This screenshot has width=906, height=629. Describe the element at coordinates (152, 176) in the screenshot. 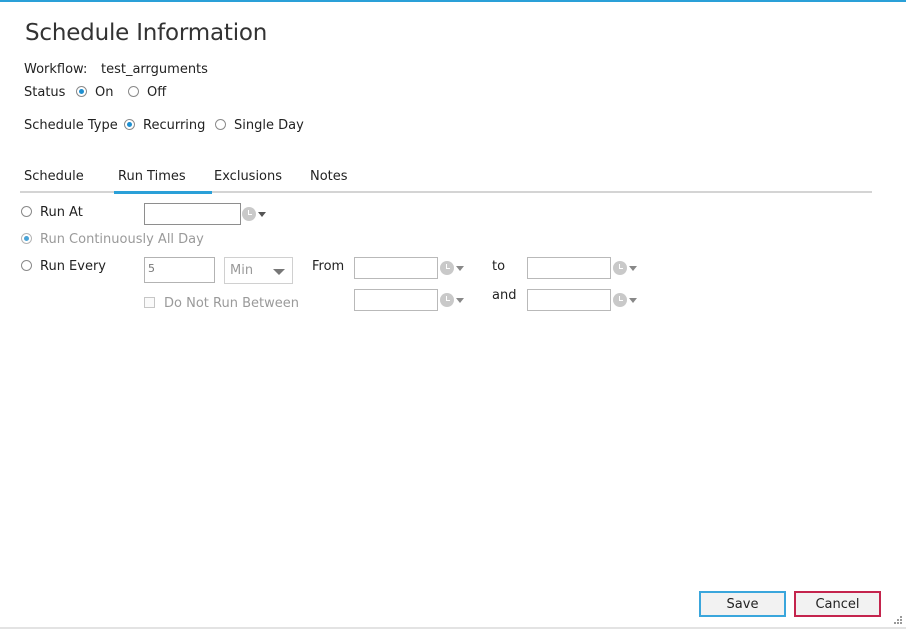

I see `tab-run-times: Run Times` at that location.